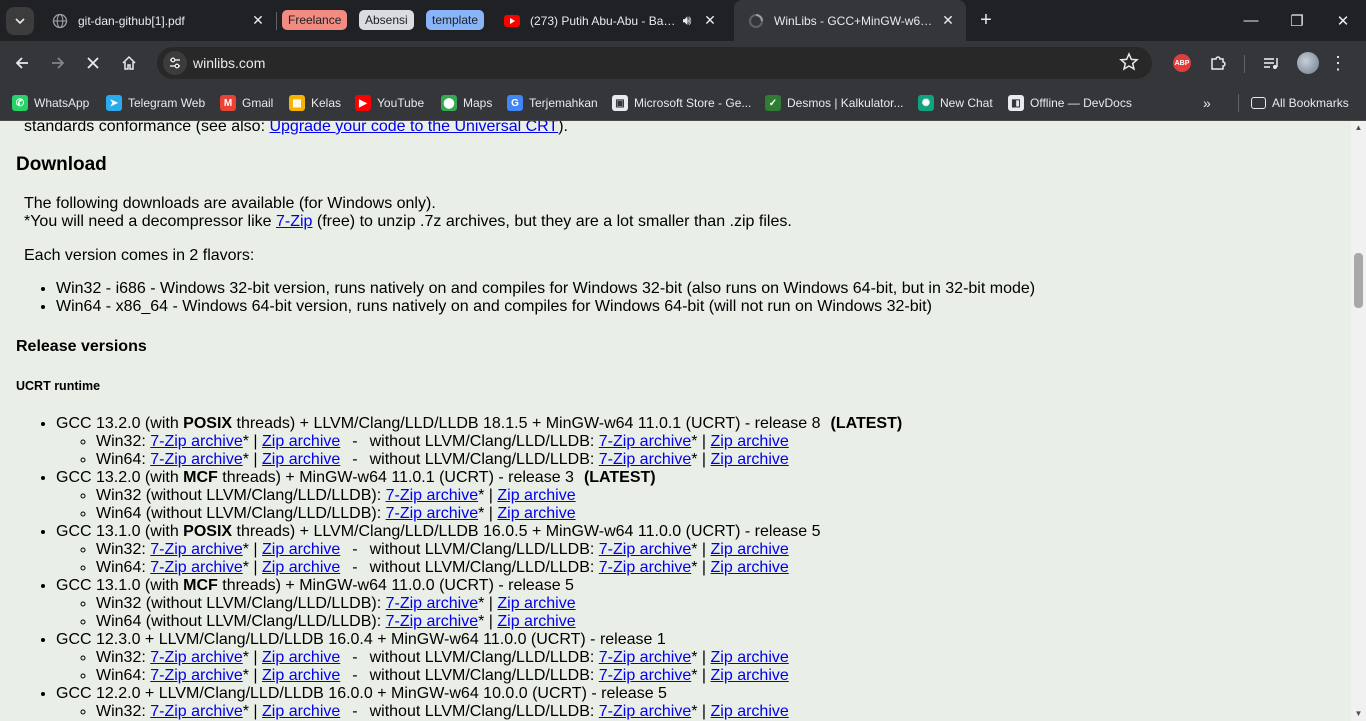 The width and height of the screenshot is (1366, 721). Describe the element at coordinates (1308, 63) in the screenshot. I see `profile-button` at that location.